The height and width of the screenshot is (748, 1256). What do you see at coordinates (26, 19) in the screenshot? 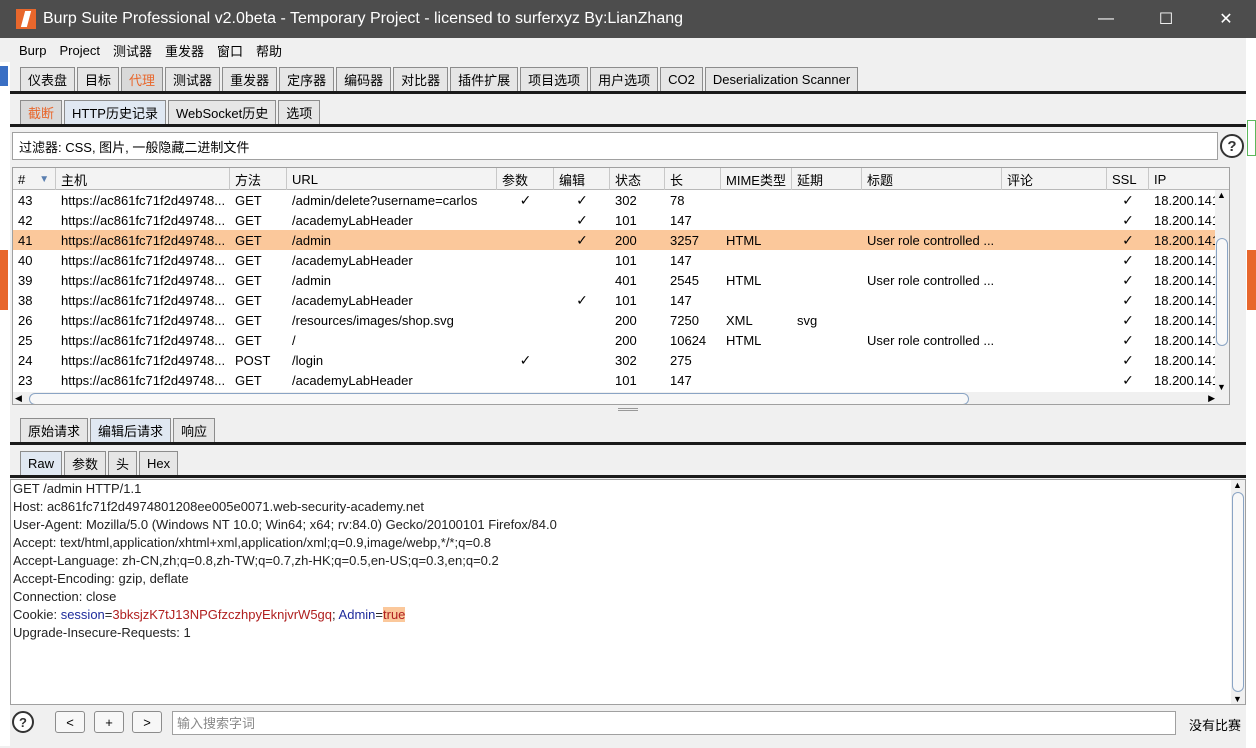
I see `burp-logo-icon` at bounding box center [26, 19].